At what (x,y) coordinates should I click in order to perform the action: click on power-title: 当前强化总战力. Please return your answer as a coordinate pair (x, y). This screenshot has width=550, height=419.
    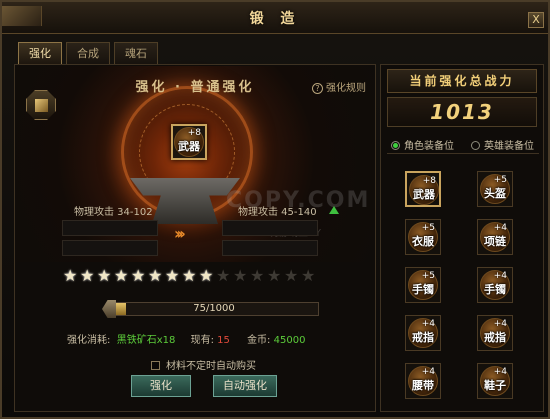
    Looking at the image, I should click on (462, 81).